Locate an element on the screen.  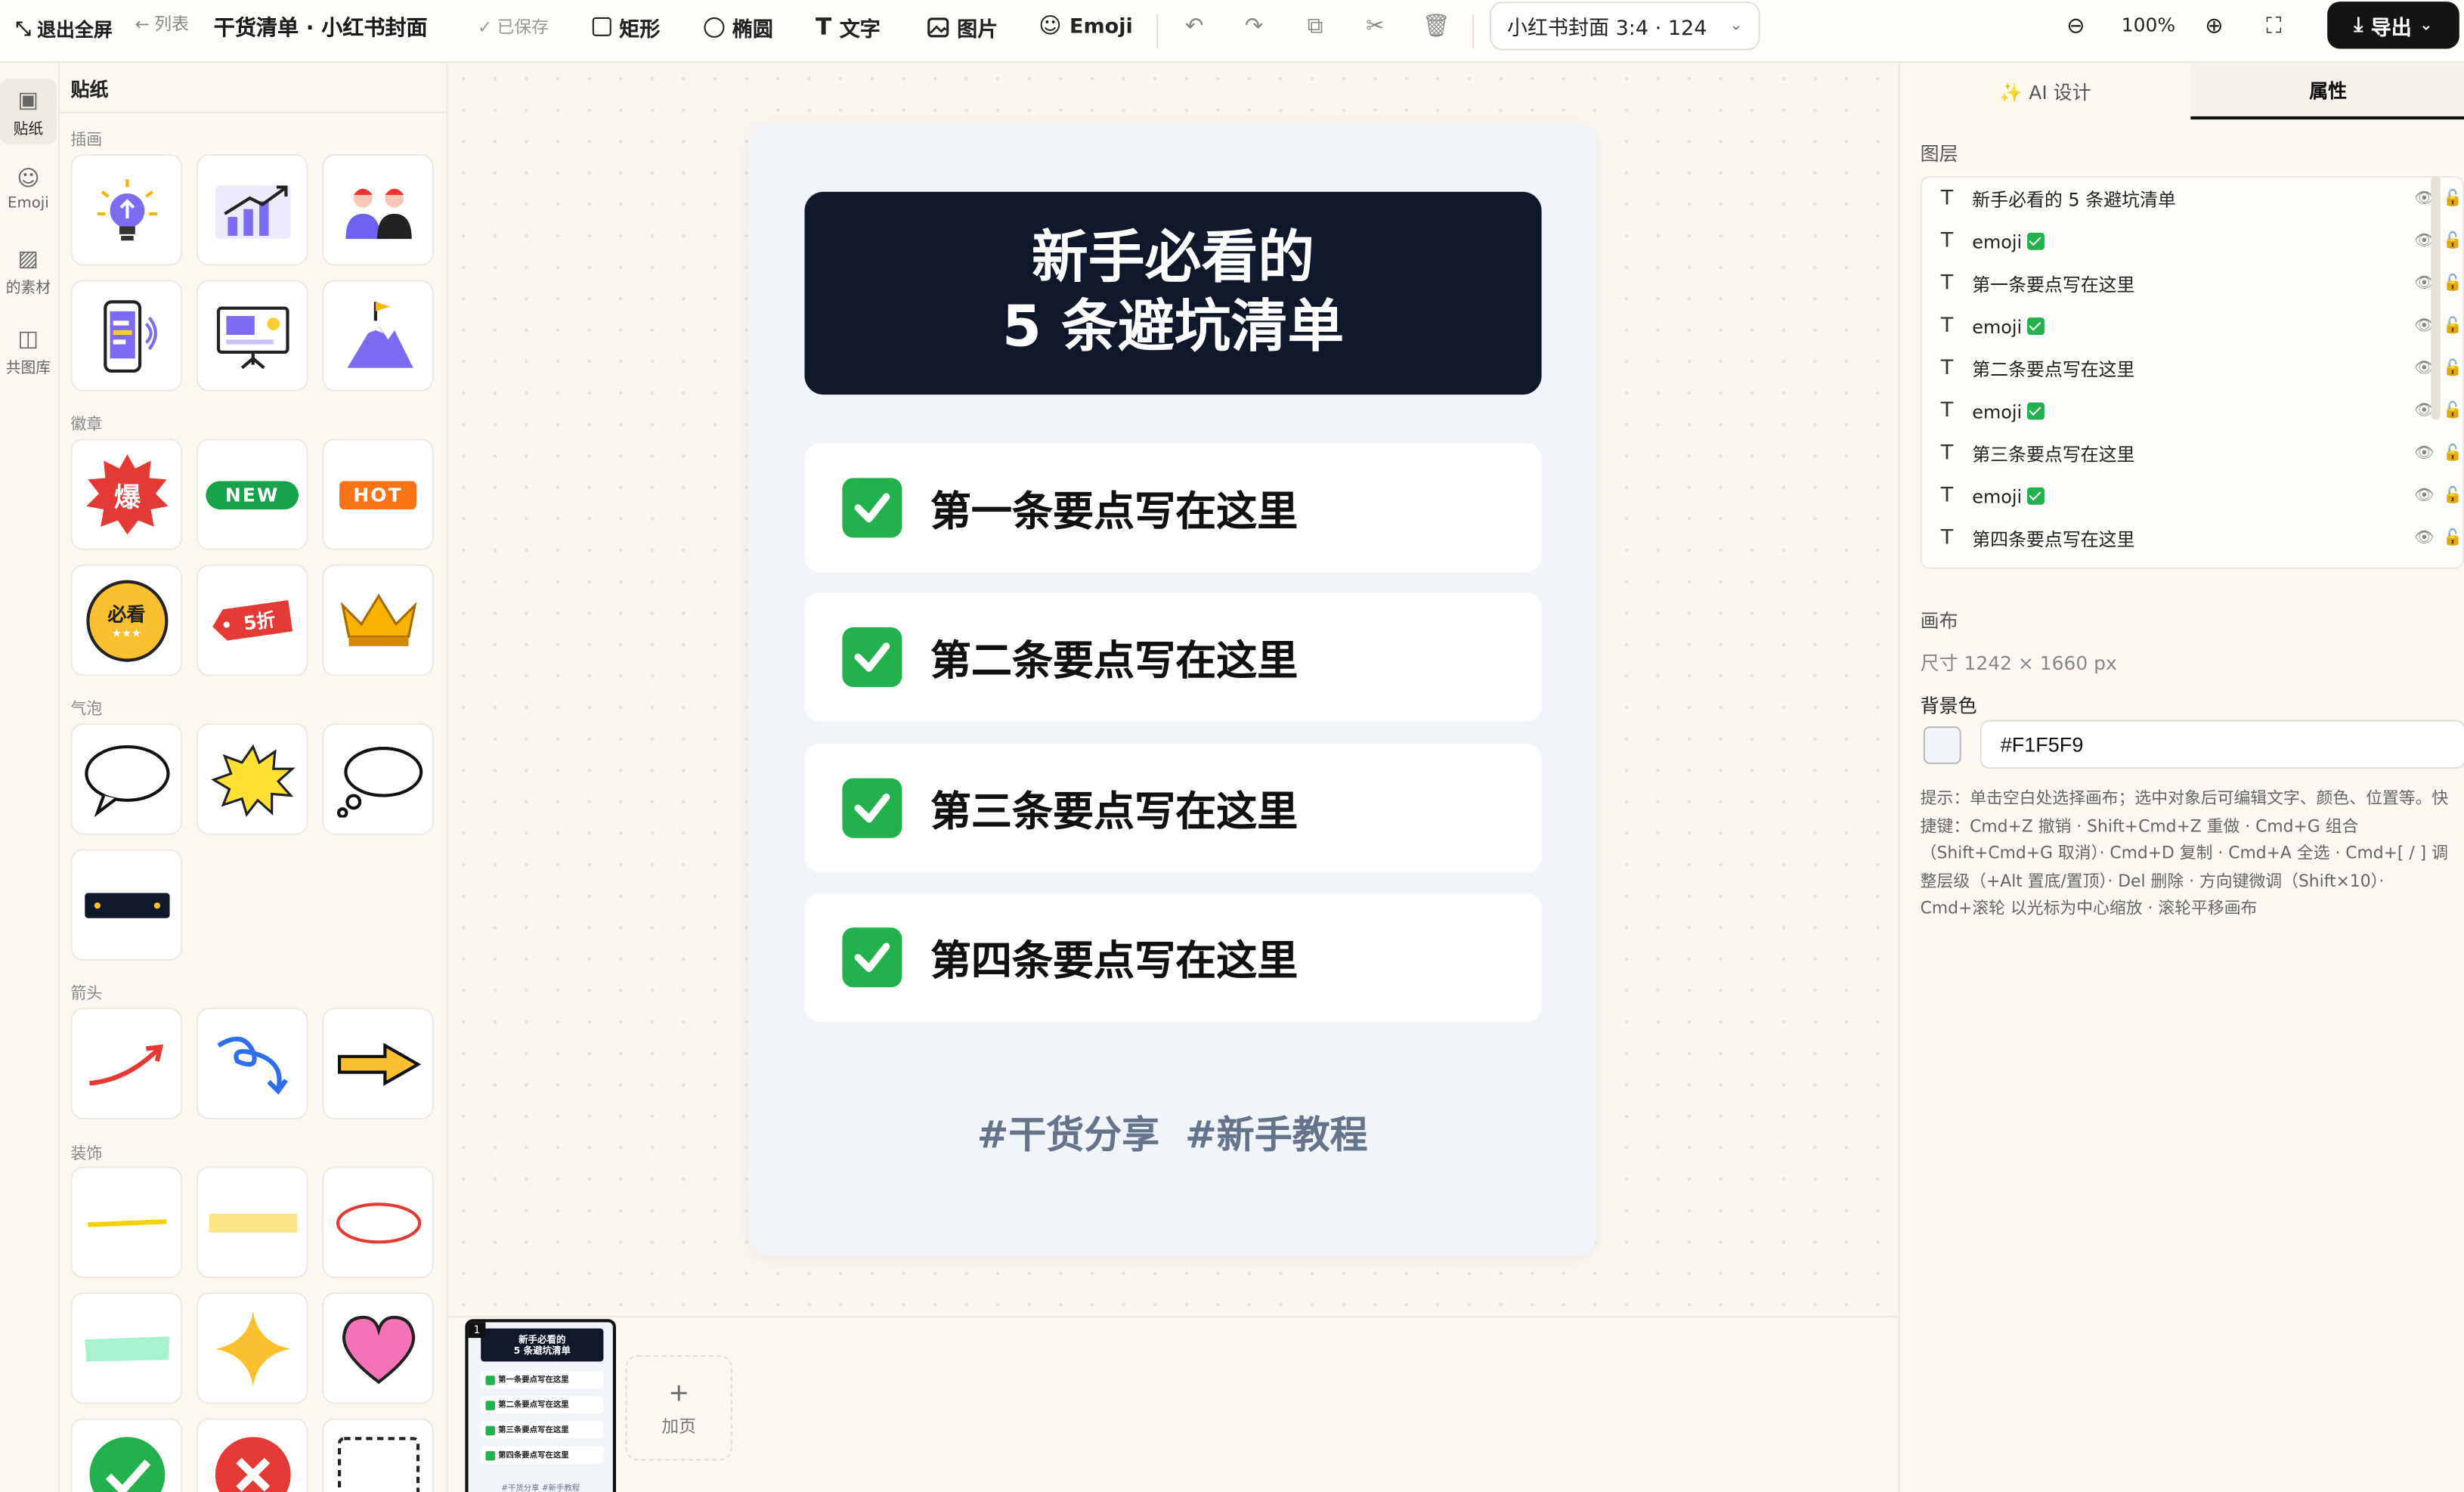
cut-icon: ✂ is located at coordinates (1374, 27).